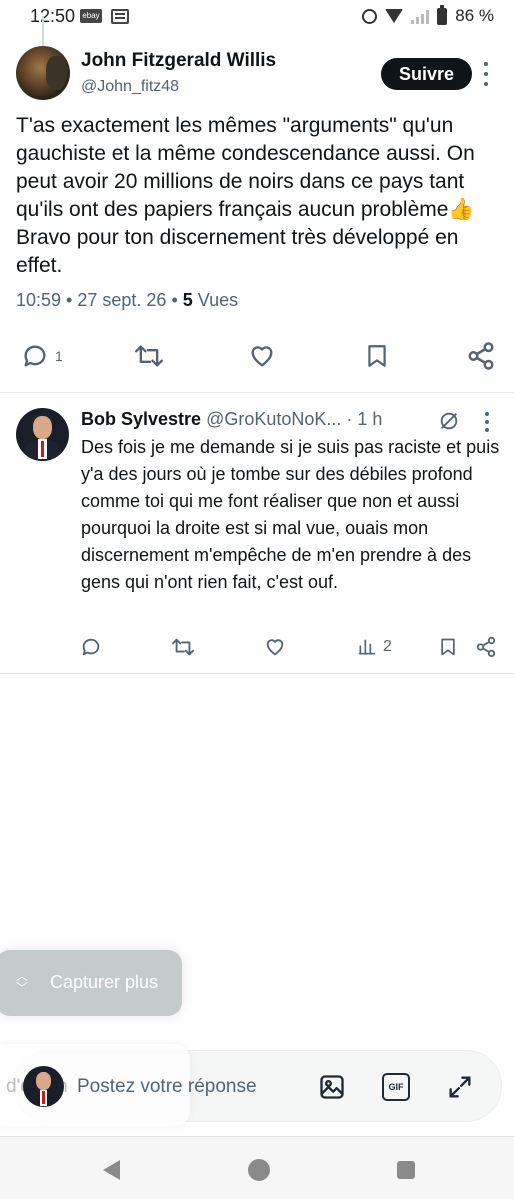 The width and height of the screenshot is (514, 1199). What do you see at coordinates (167, 1087) in the screenshot?
I see `reply-input: Postez votre réponse` at bounding box center [167, 1087].